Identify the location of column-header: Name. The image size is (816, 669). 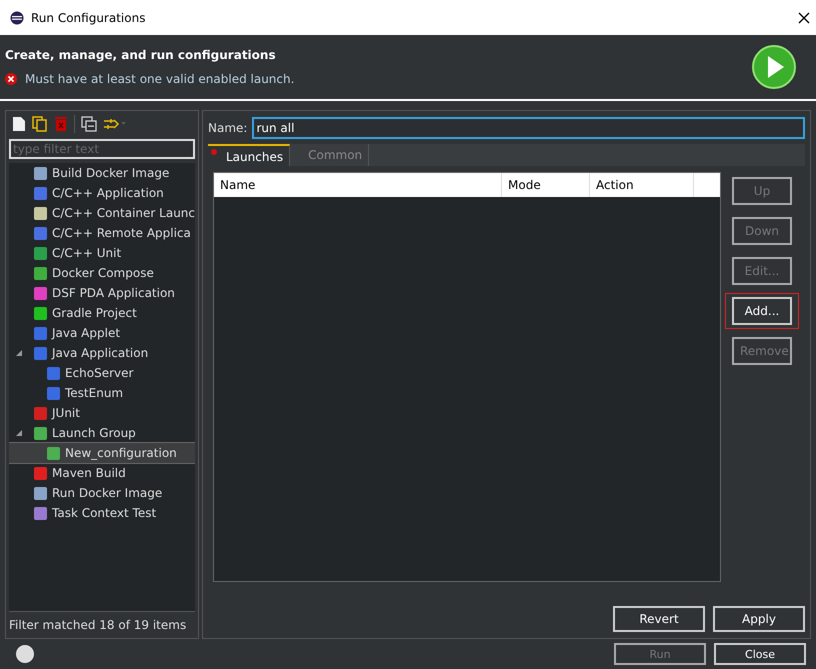
(358, 185).